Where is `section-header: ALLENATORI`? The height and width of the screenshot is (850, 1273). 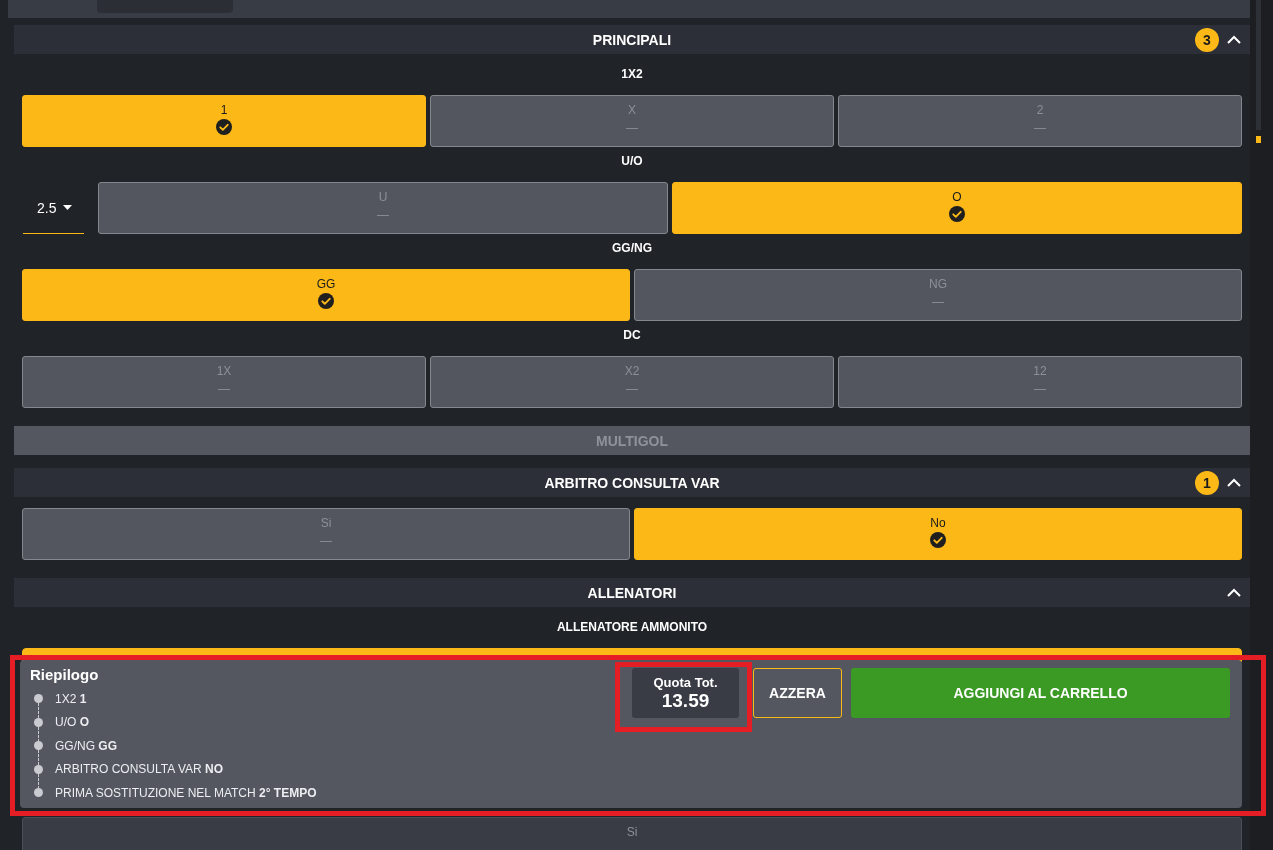
section-header: ALLENATORI is located at coordinates (632, 592).